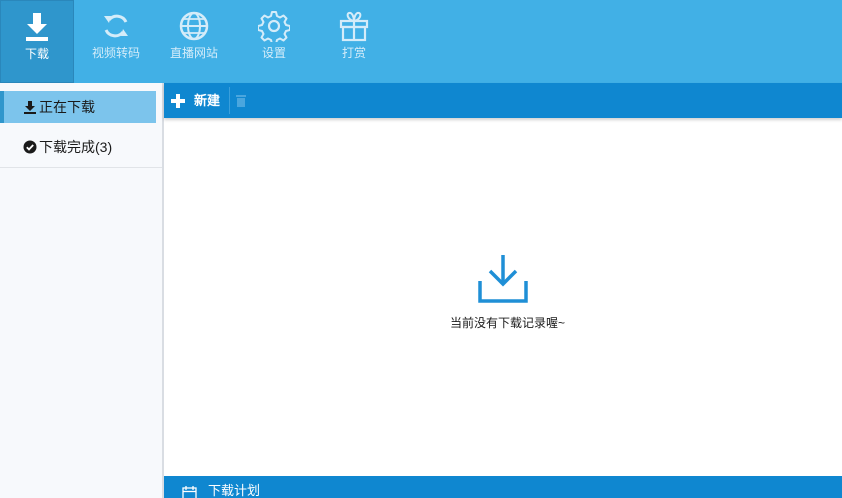 This screenshot has height=498, width=842. What do you see at coordinates (81, 167) in the screenshot?
I see `sidebar-divider` at bounding box center [81, 167].